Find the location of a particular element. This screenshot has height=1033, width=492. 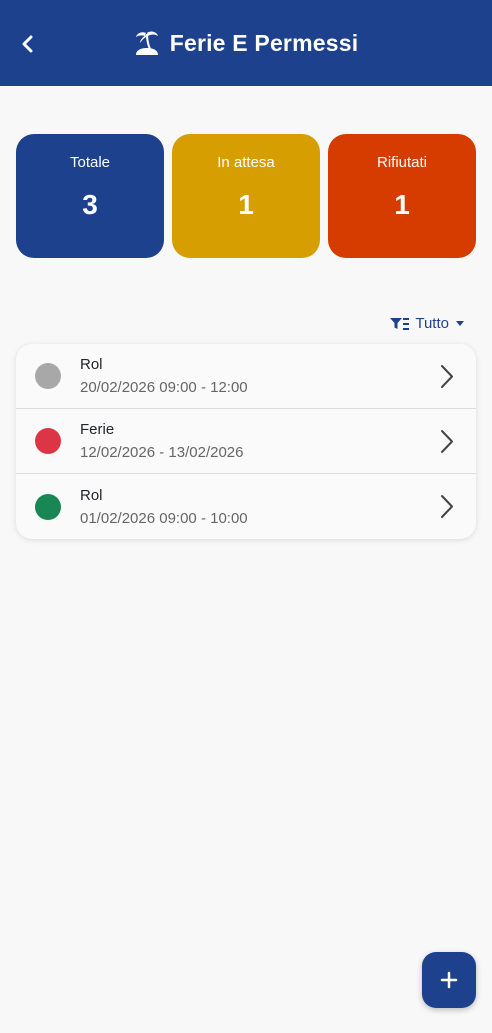

add-request-button is located at coordinates (449, 980).